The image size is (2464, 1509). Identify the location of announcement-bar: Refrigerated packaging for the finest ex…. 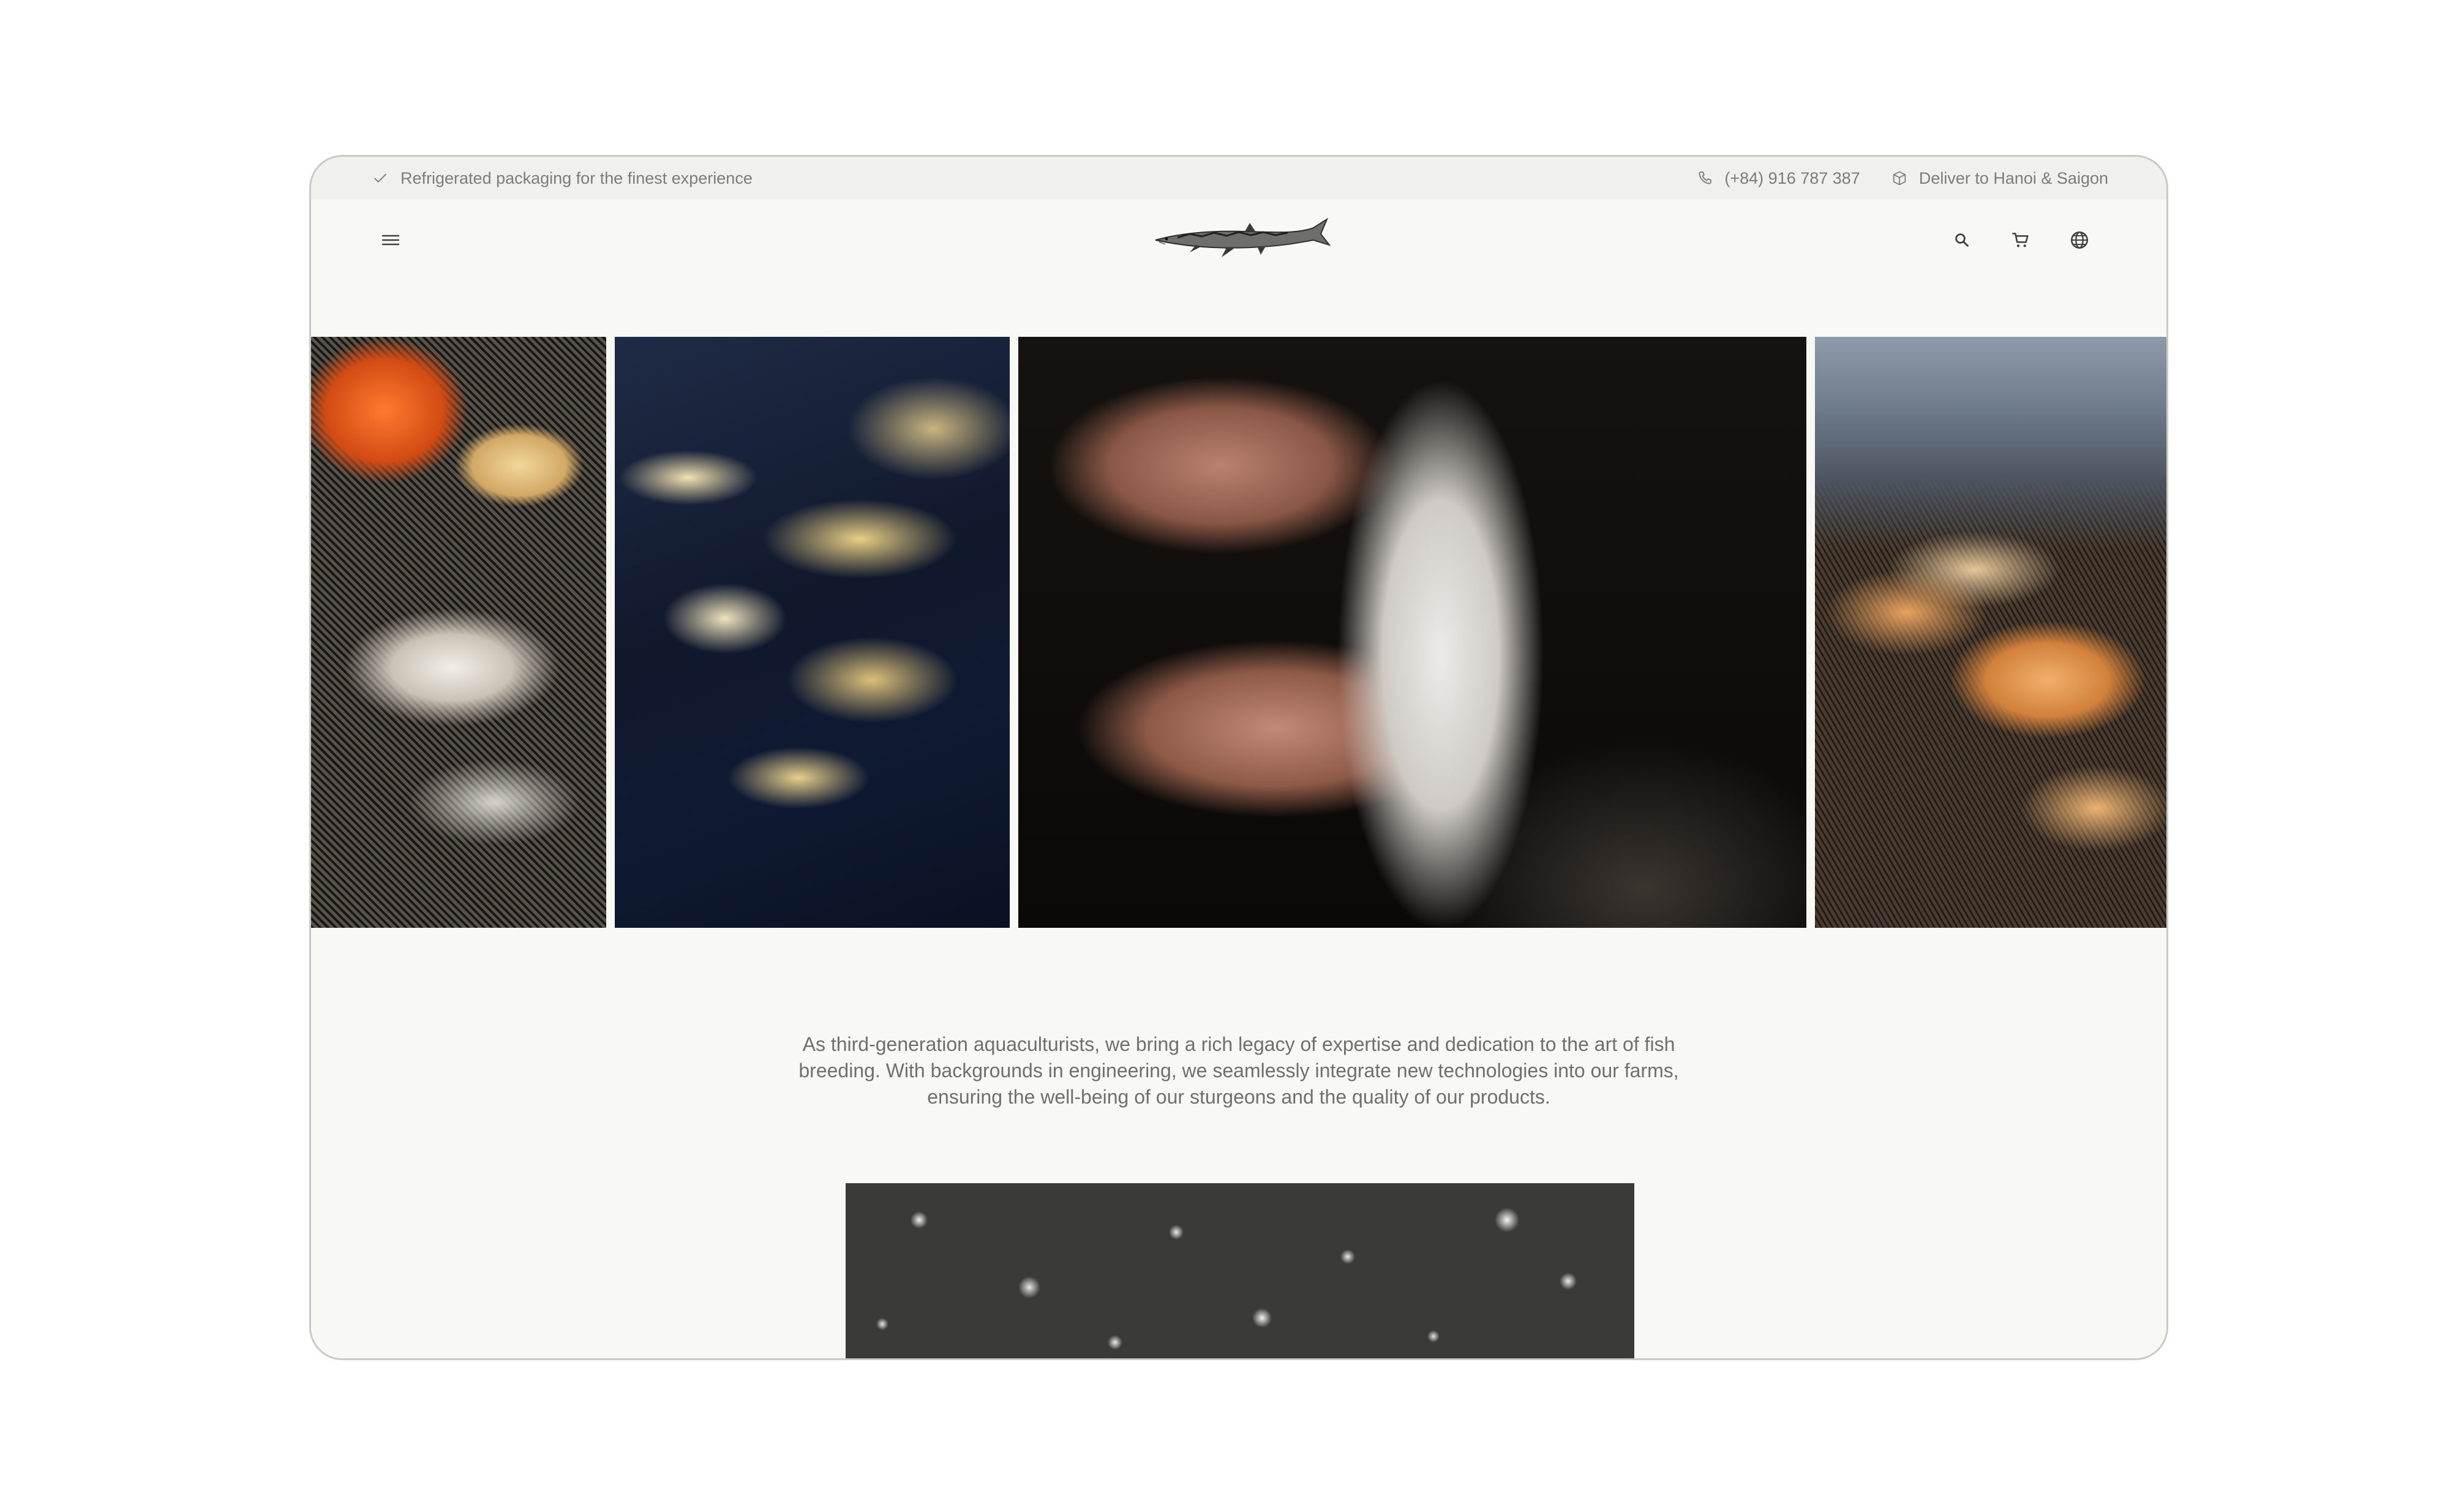
(1238, 178).